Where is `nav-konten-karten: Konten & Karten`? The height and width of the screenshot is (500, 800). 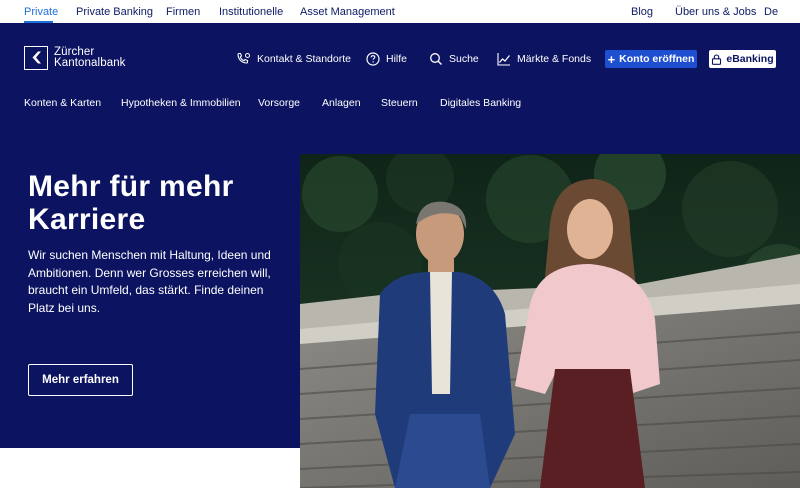
nav-konten-karten: Konten & Karten is located at coordinates (62, 104).